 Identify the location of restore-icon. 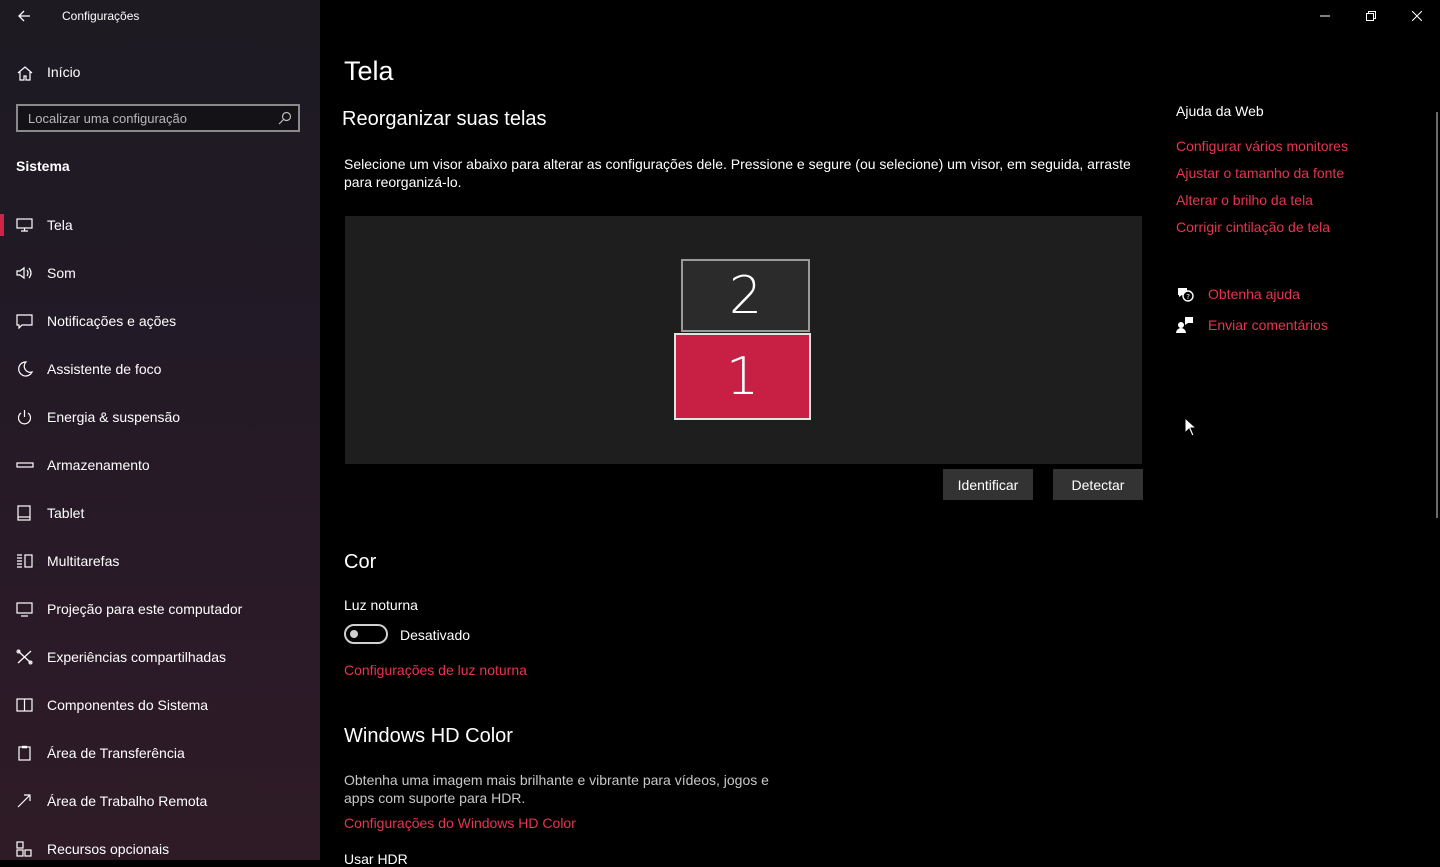
(1371, 16).